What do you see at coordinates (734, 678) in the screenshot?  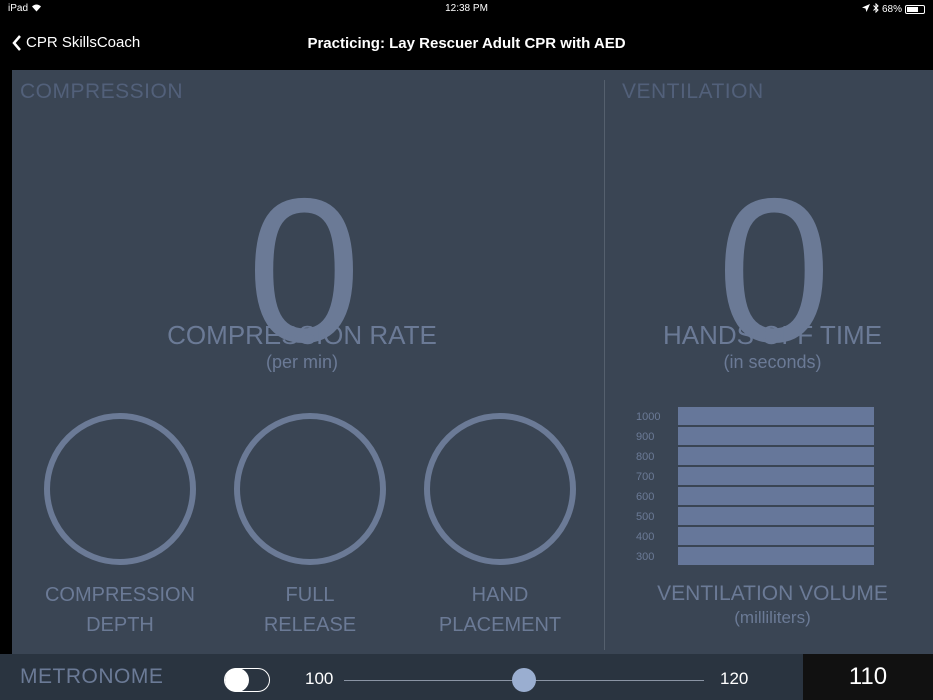 I see `slider-max-label: 120` at bounding box center [734, 678].